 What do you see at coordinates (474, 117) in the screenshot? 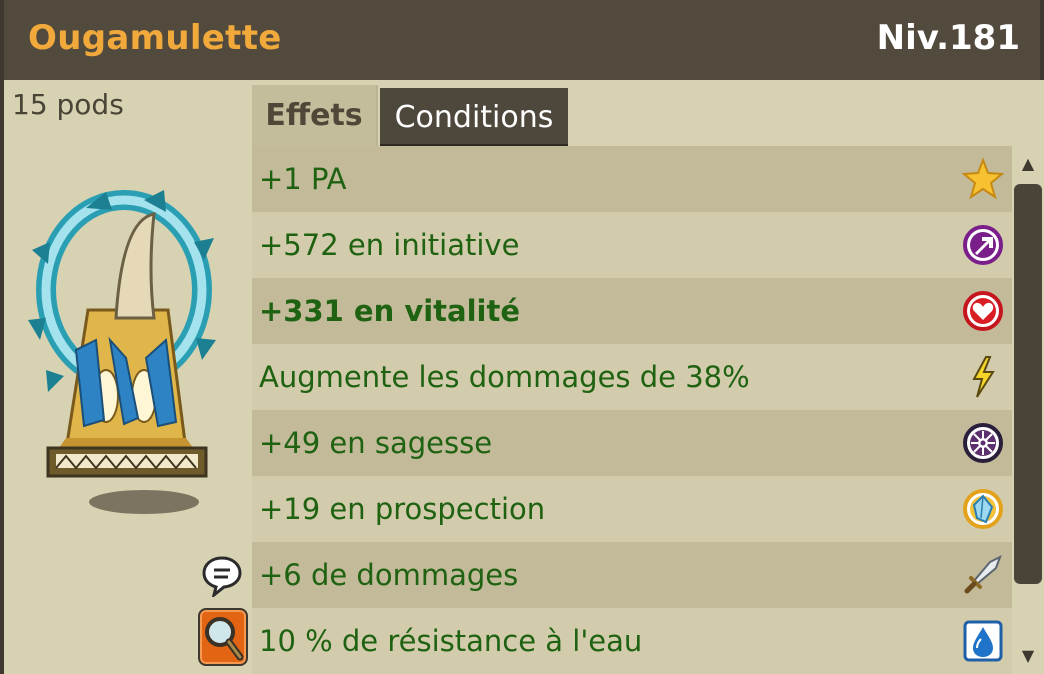
I see `tab-conditions: Conditions` at bounding box center [474, 117].